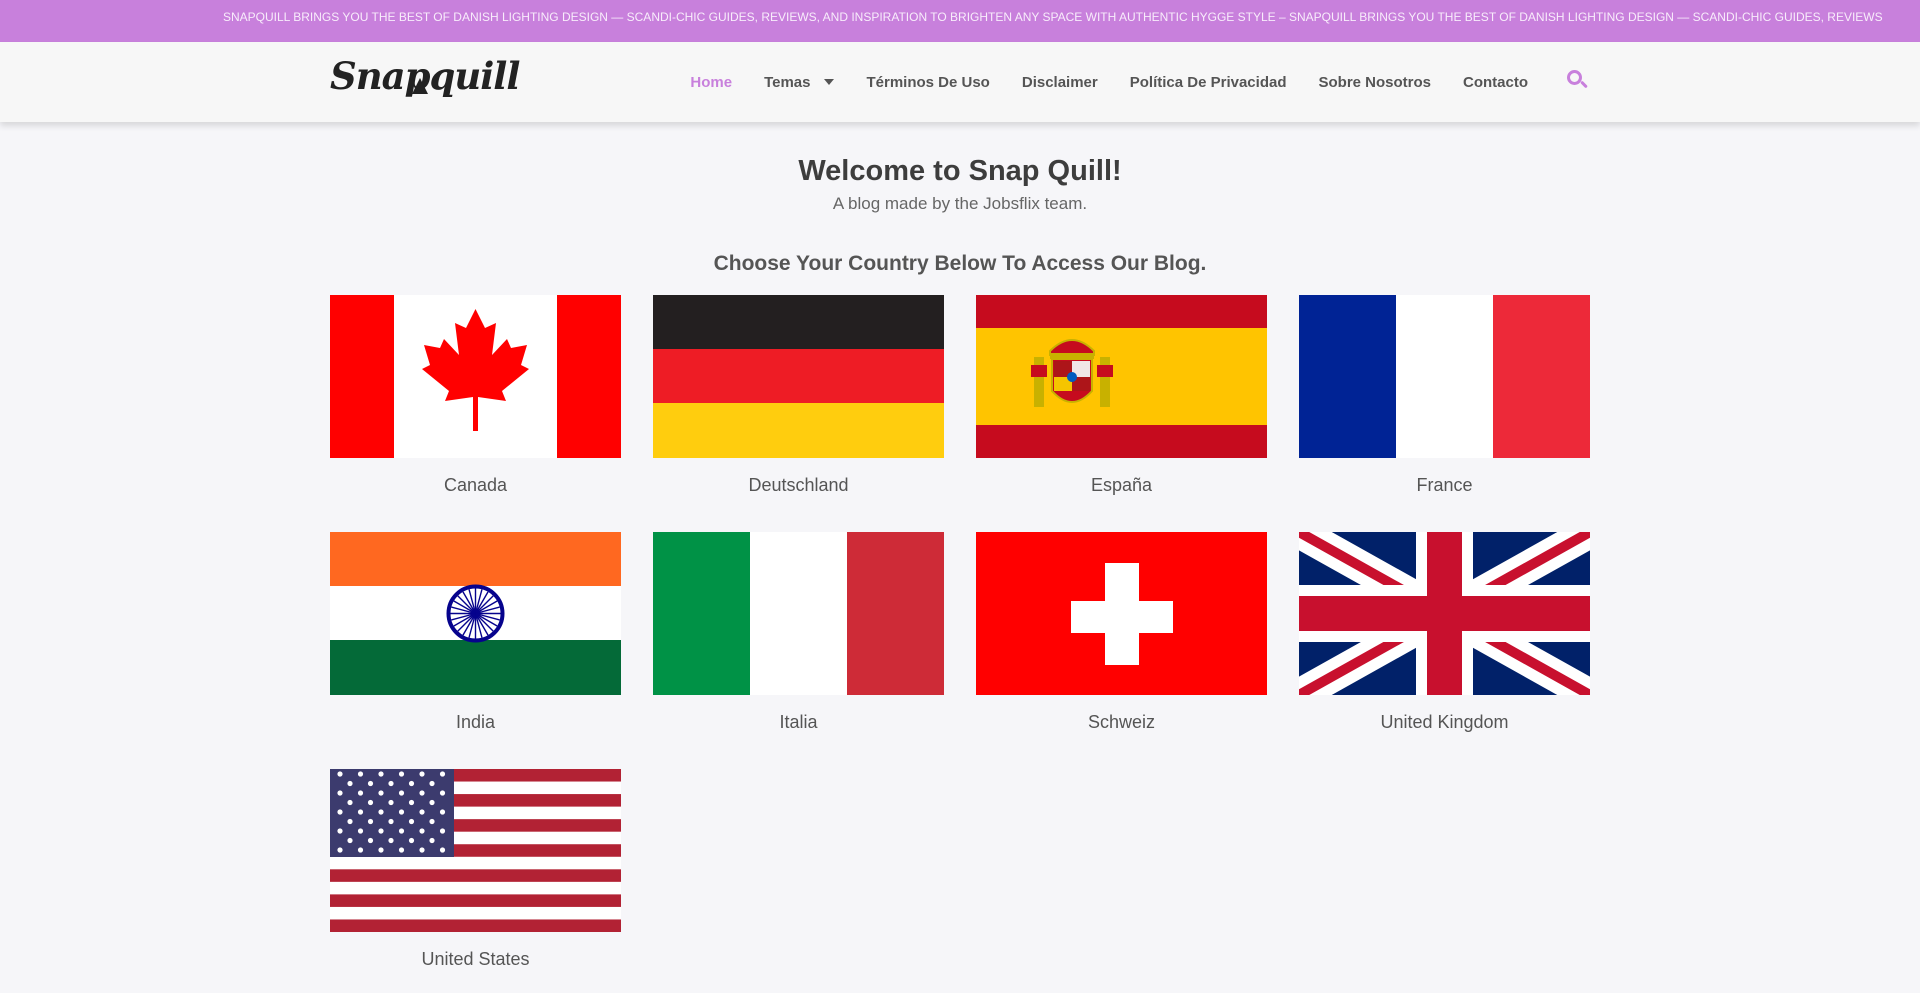  Describe the element at coordinates (475, 376) in the screenshot. I see `canada-flag-icon` at that location.